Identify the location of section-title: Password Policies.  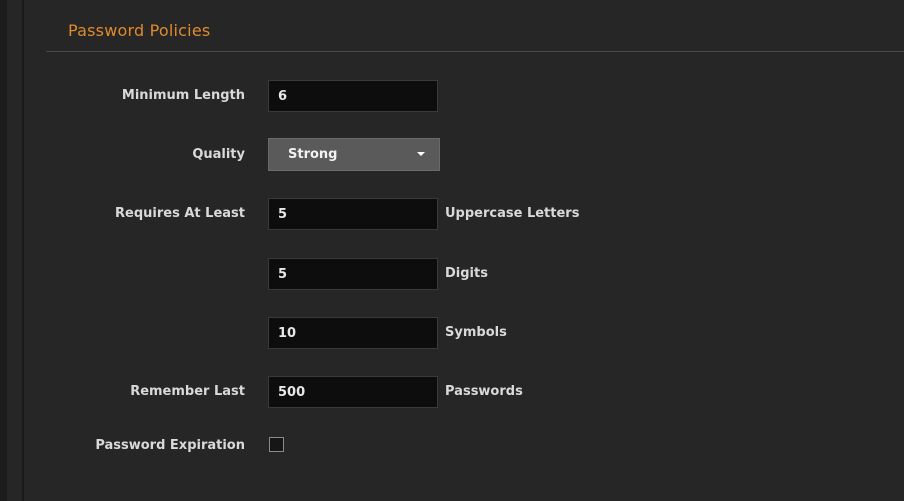
(139, 30).